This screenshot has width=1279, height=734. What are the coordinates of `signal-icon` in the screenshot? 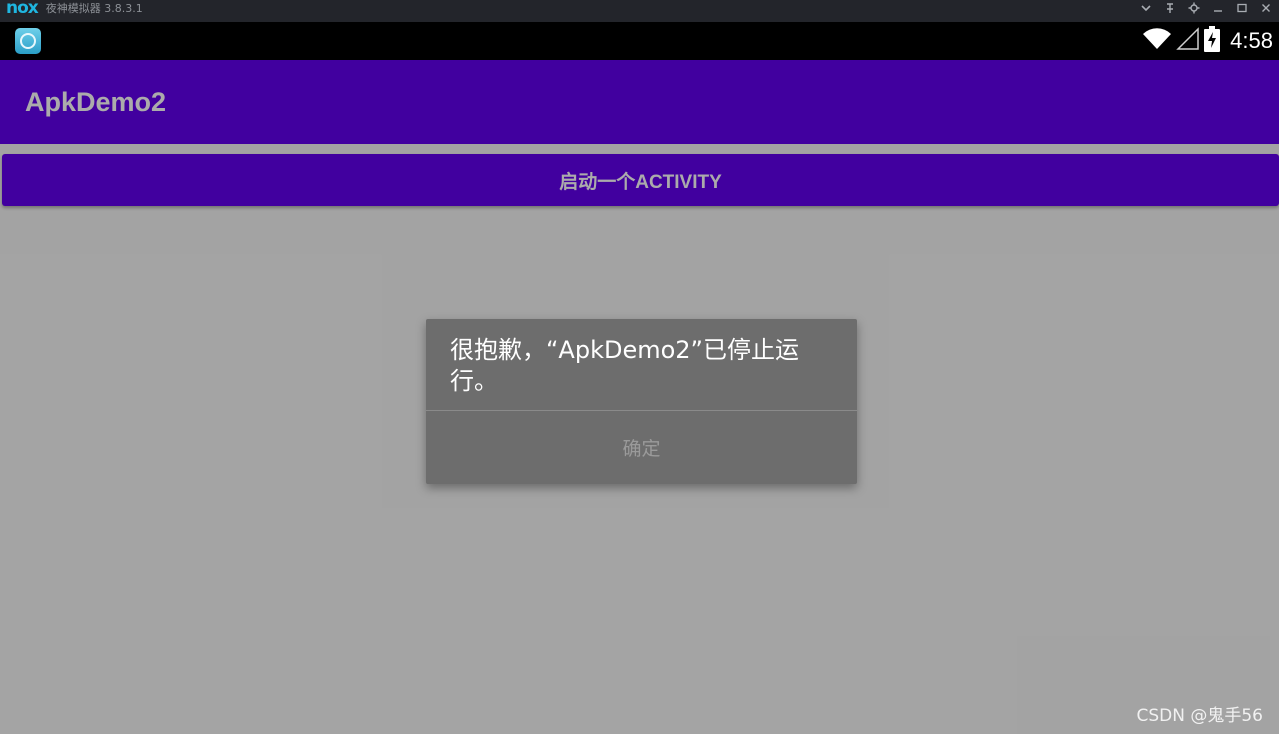 It's located at (1188, 41).